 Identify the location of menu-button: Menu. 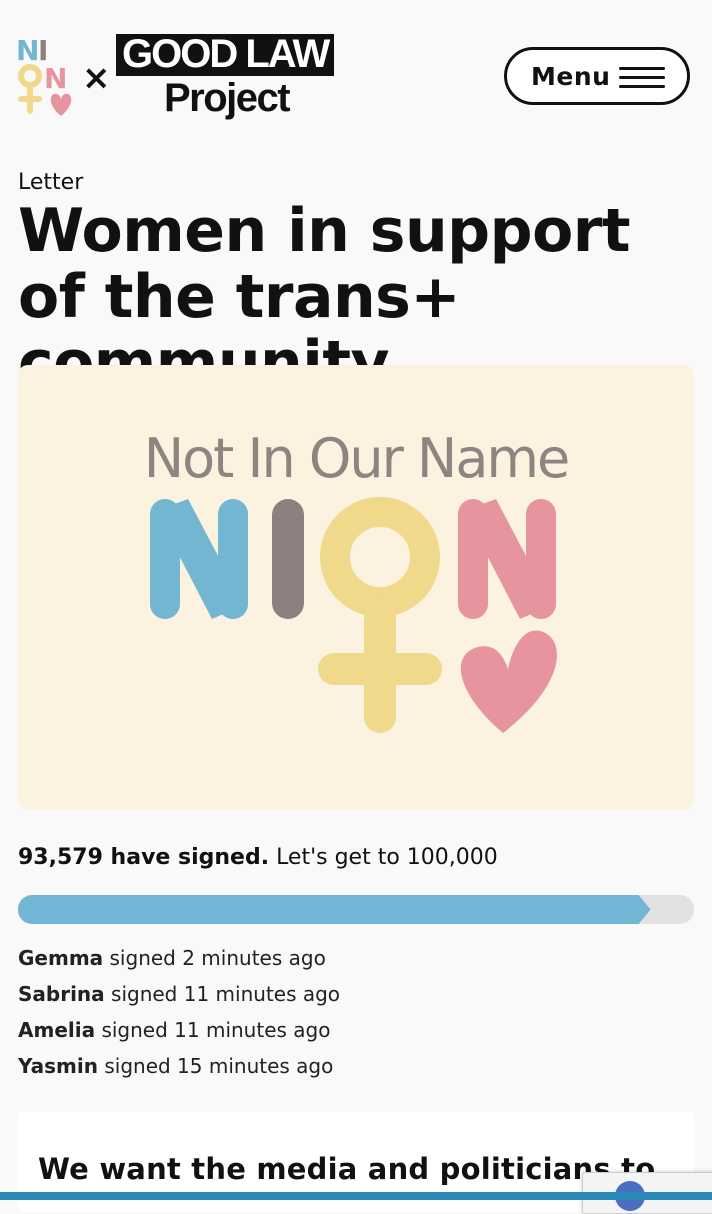
(597, 76).